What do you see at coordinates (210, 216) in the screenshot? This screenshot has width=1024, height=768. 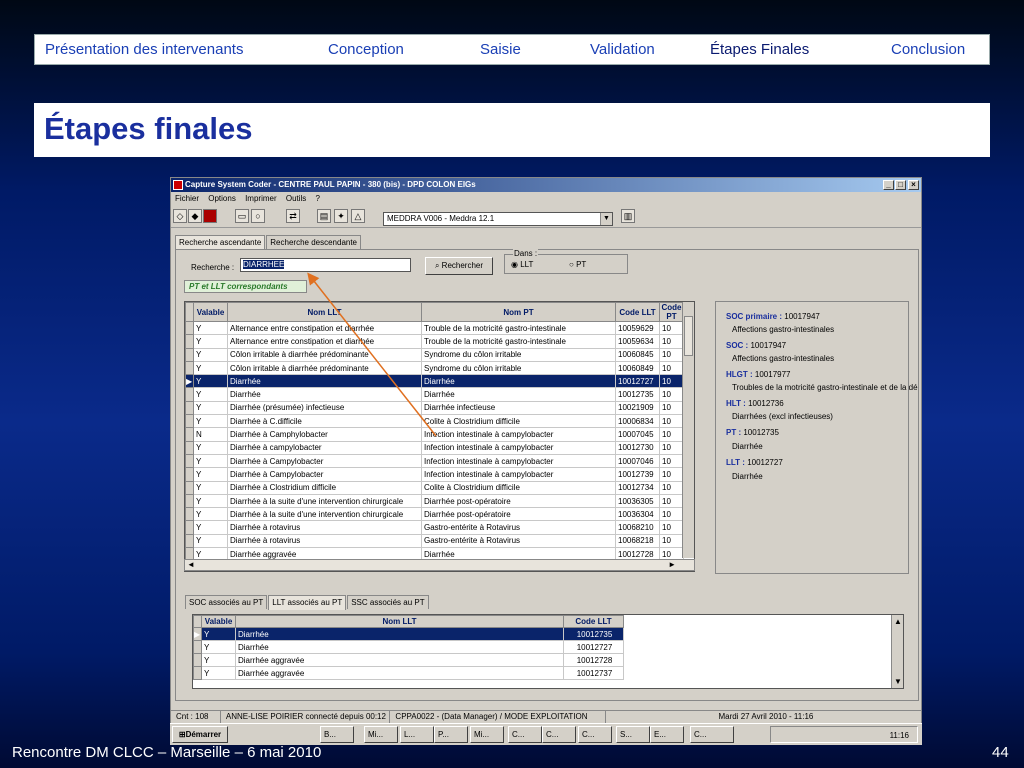 I see `exit-icon` at bounding box center [210, 216].